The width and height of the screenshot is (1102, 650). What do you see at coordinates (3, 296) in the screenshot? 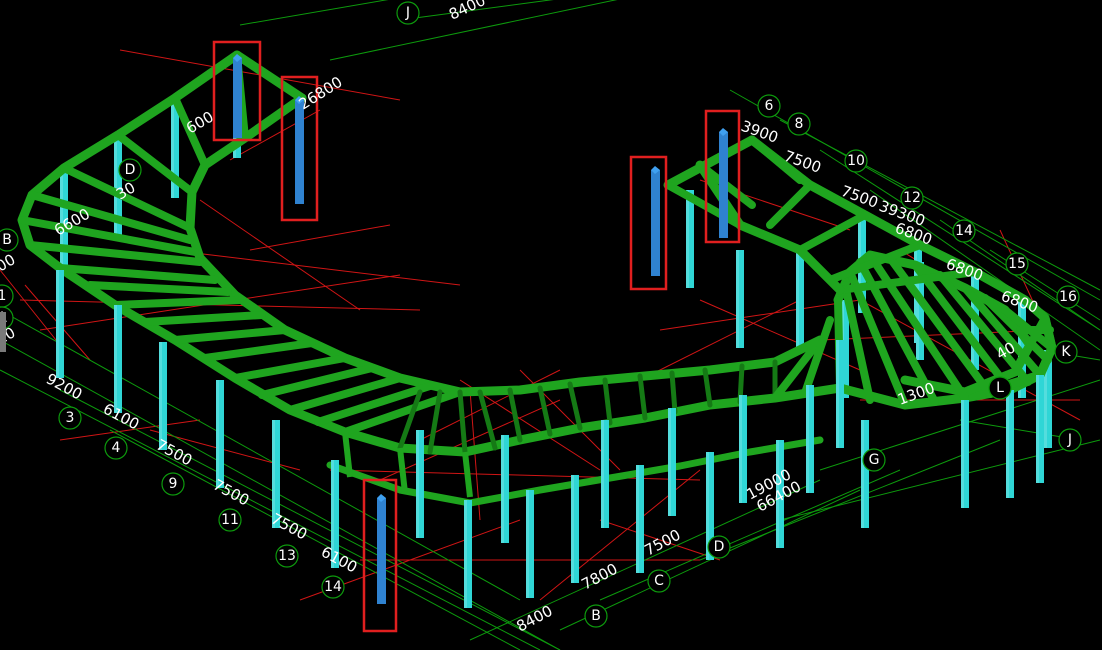
I see `grid-label: 1` at bounding box center [3, 296].